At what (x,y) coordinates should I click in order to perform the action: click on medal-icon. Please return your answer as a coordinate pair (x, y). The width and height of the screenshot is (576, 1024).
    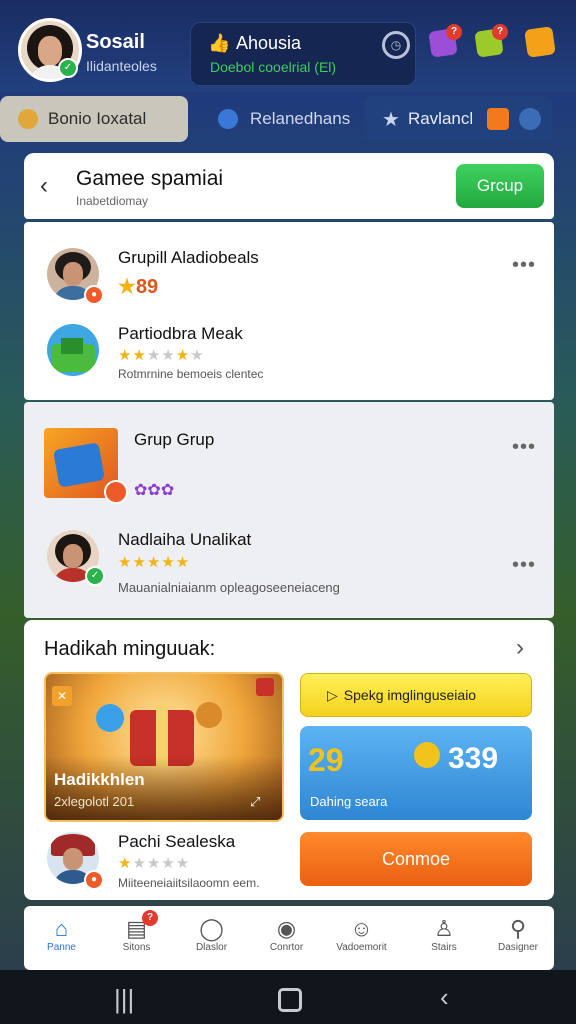
    Looking at the image, I should click on (28, 119).